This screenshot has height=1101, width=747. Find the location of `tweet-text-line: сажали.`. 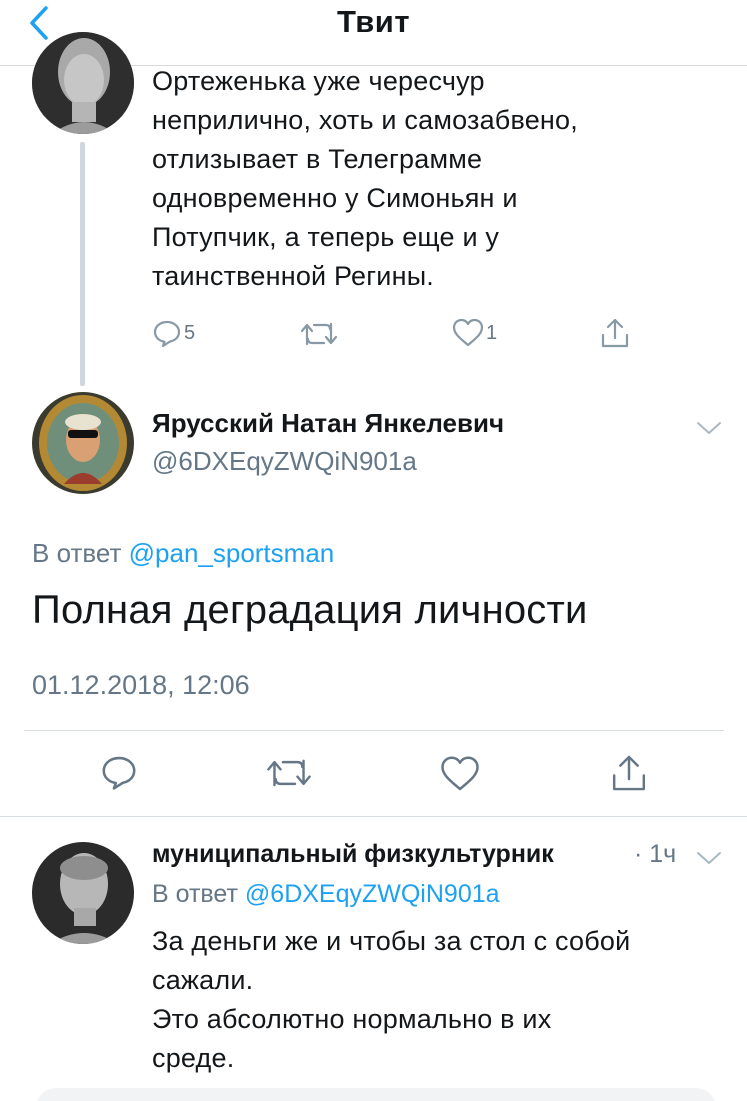

tweet-text-line: сажали. is located at coordinates (203, 980).